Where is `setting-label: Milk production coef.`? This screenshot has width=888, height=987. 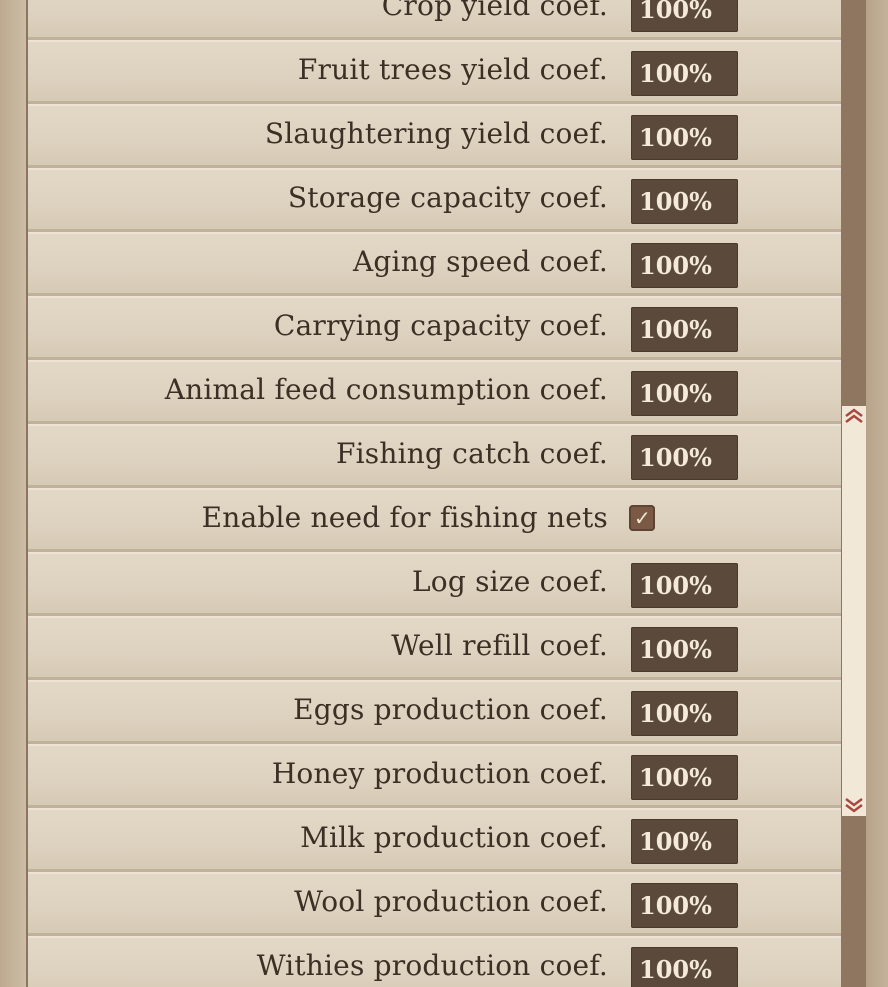
setting-label: Milk production coef. is located at coordinates (454, 837).